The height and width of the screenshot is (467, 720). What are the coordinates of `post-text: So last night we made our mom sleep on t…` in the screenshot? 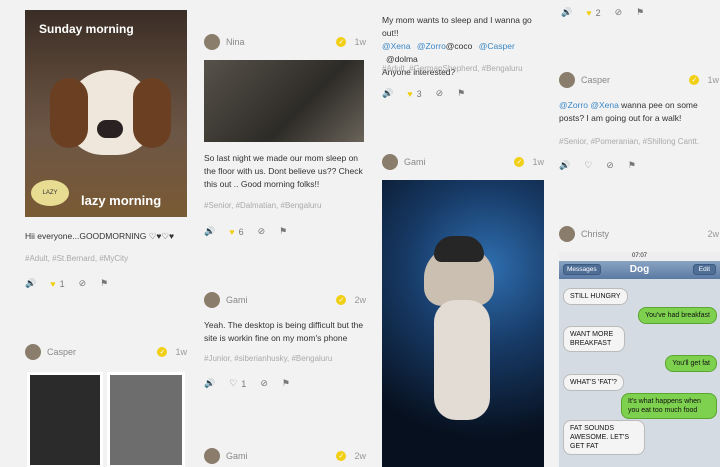 It's located at (283, 171).